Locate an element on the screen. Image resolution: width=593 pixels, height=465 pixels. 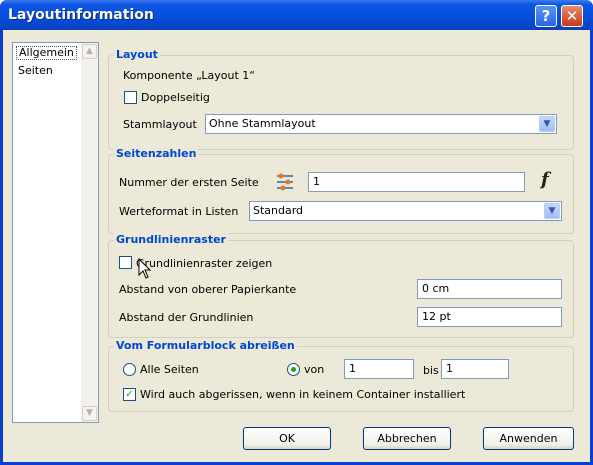
erste-seite-label: Nummer der ersten Seite is located at coordinates (189, 182).